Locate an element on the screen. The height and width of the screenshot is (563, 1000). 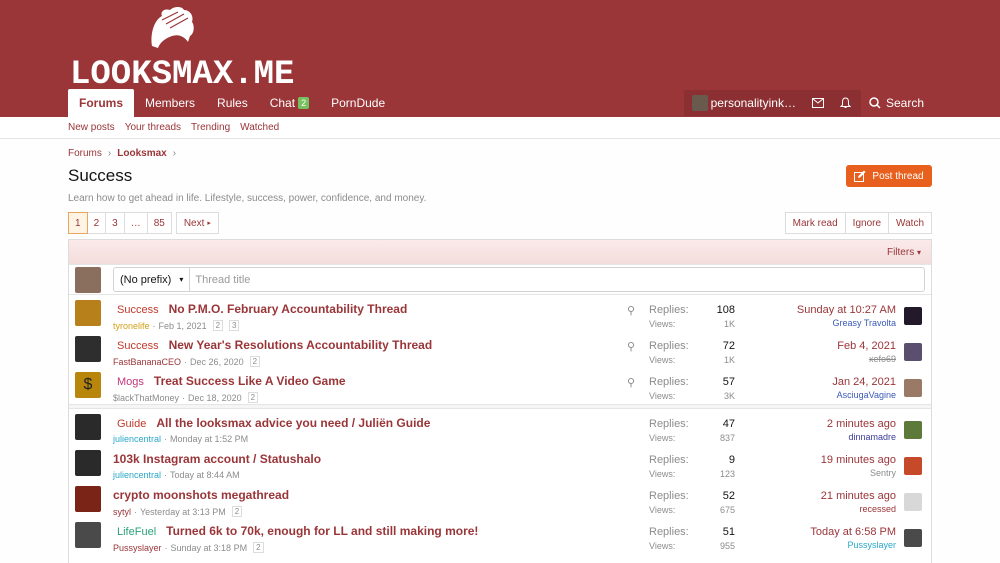
last-post-date: Jan 24, 2021 is located at coordinates (864, 382).